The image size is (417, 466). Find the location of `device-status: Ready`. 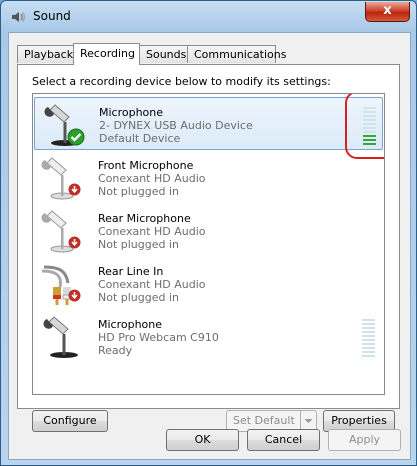

device-status: Ready is located at coordinates (115, 350).